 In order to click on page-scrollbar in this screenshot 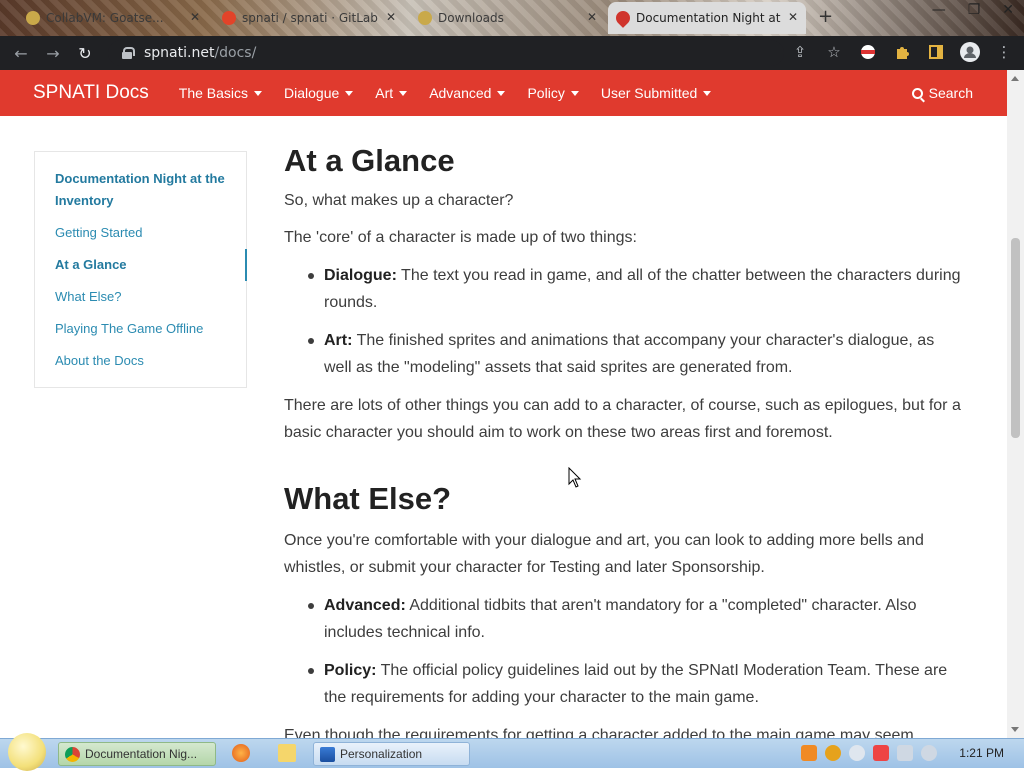, I will do `click(1015, 404)`.